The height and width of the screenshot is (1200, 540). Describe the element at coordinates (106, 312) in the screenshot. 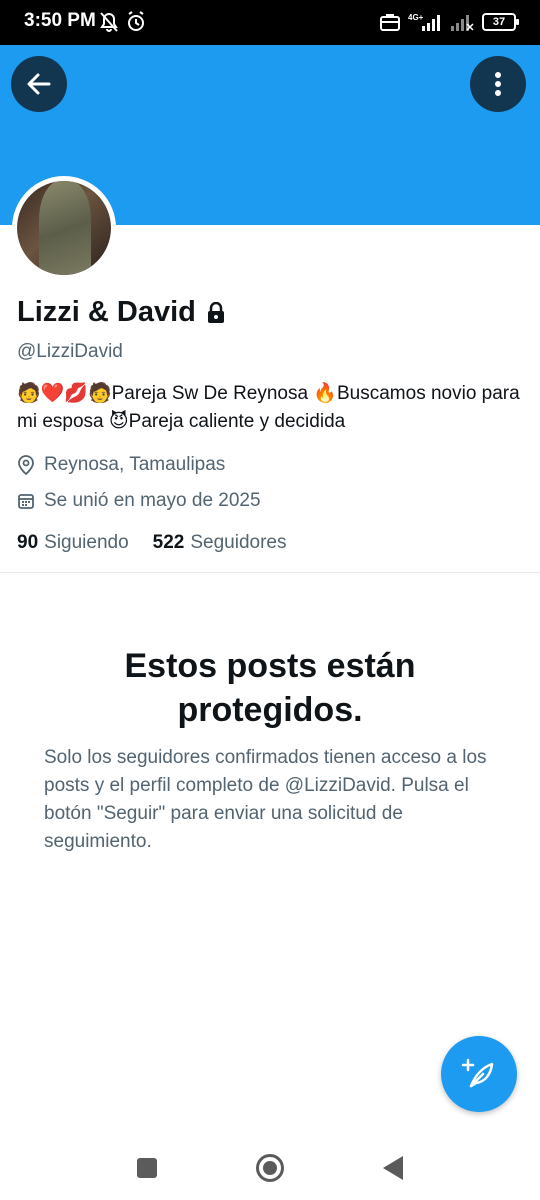

I see `display-name: Lizzi & David` at that location.